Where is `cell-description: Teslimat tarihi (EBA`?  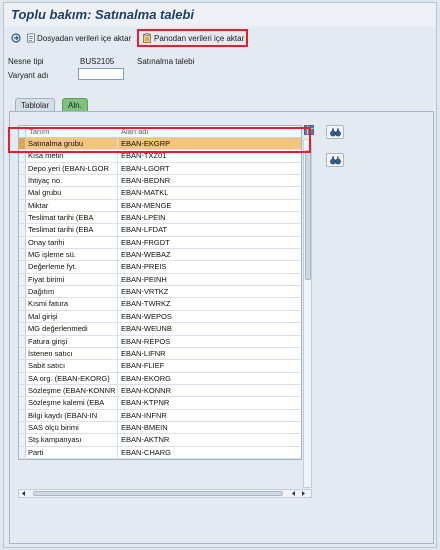
cell-description: Teslimat tarihi (EBA is located at coordinates (72, 230).